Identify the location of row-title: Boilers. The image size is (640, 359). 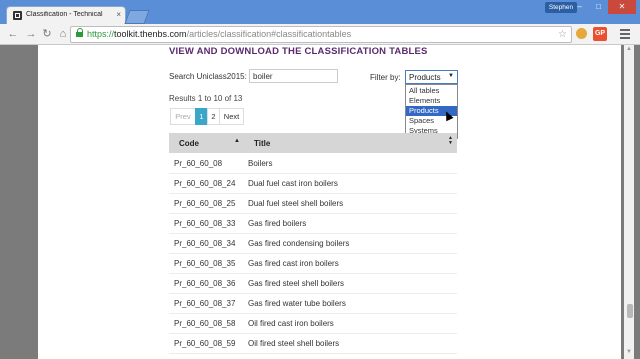
(260, 163).